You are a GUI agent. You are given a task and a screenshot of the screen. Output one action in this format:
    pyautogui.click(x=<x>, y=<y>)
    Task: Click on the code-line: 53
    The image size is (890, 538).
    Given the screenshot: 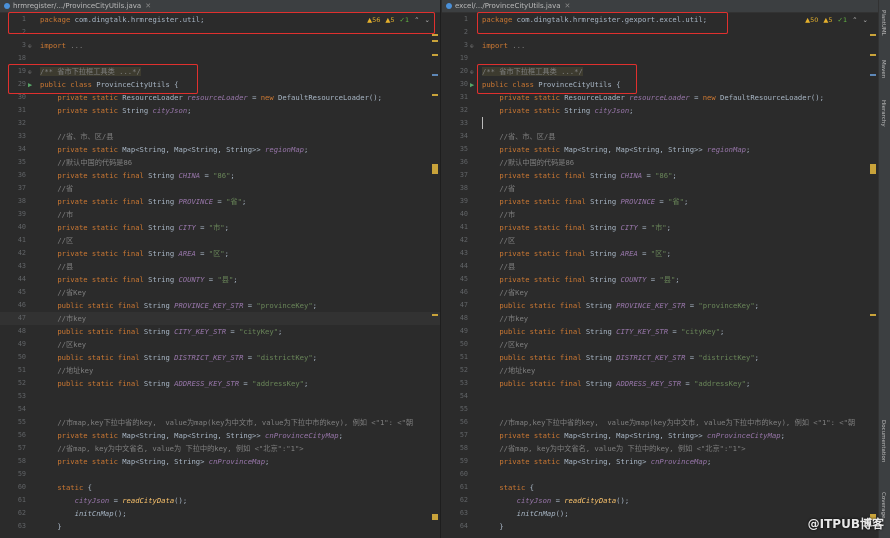 What is the action you would take?
    pyautogui.click(x=220, y=396)
    